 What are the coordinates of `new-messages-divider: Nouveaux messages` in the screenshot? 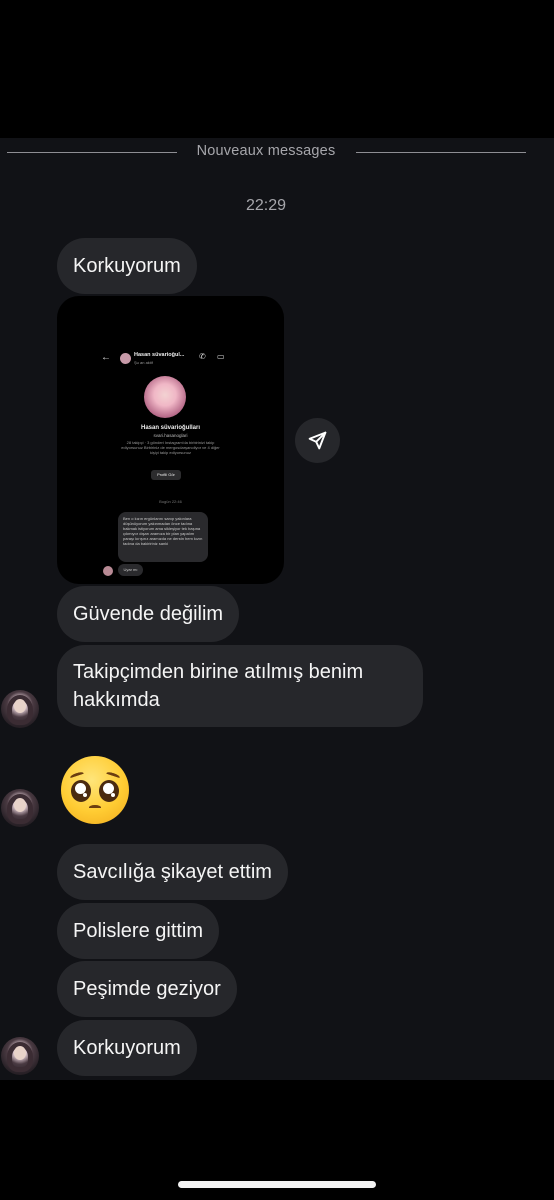 It's located at (277, 153).